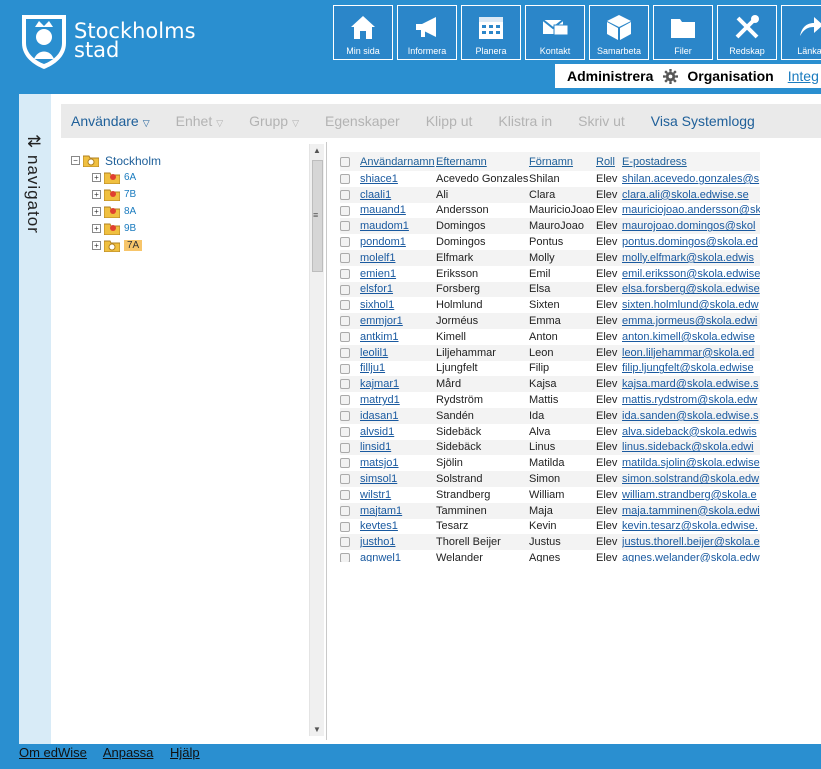 The width and height of the screenshot is (821, 769). Describe the element at coordinates (398, 337) in the screenshot. I see `table-cell-username: antkim1` at that location.